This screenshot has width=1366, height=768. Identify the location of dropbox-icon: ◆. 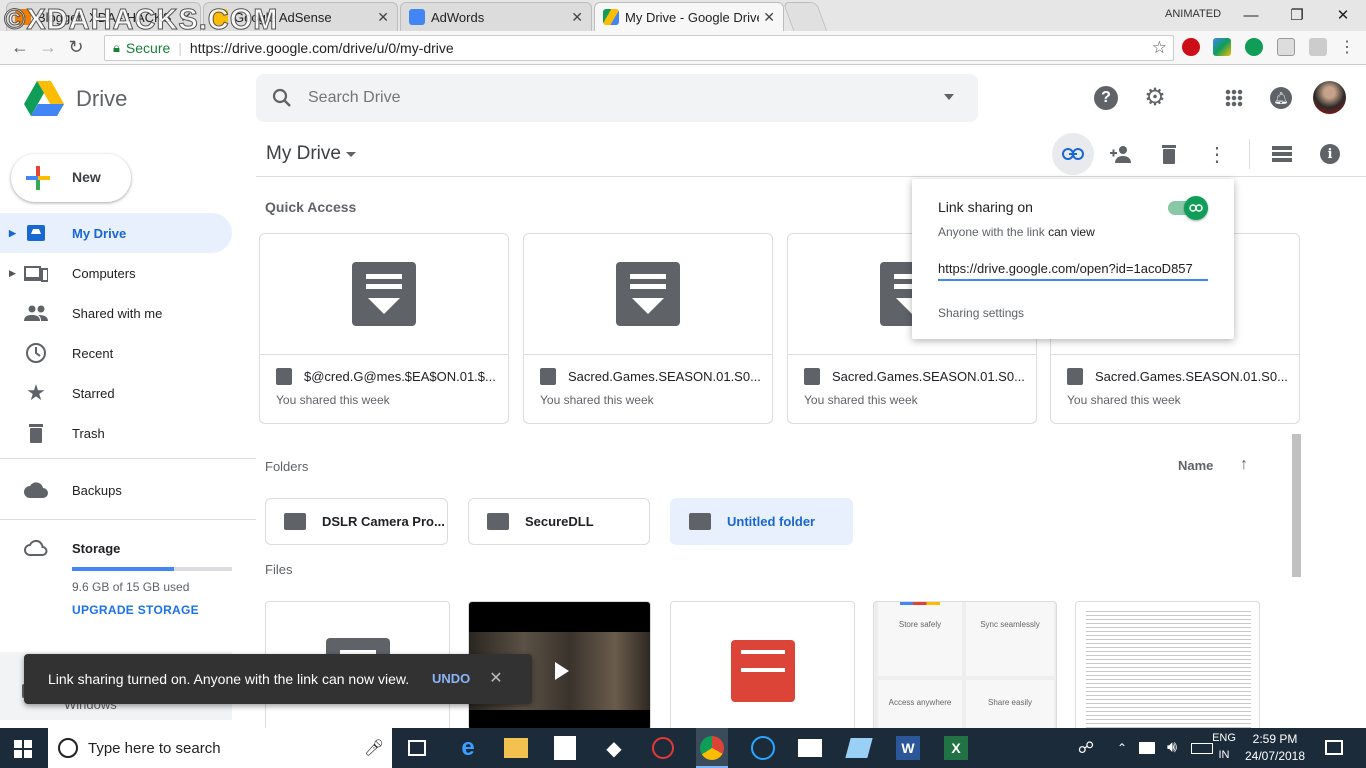
(614, 748).